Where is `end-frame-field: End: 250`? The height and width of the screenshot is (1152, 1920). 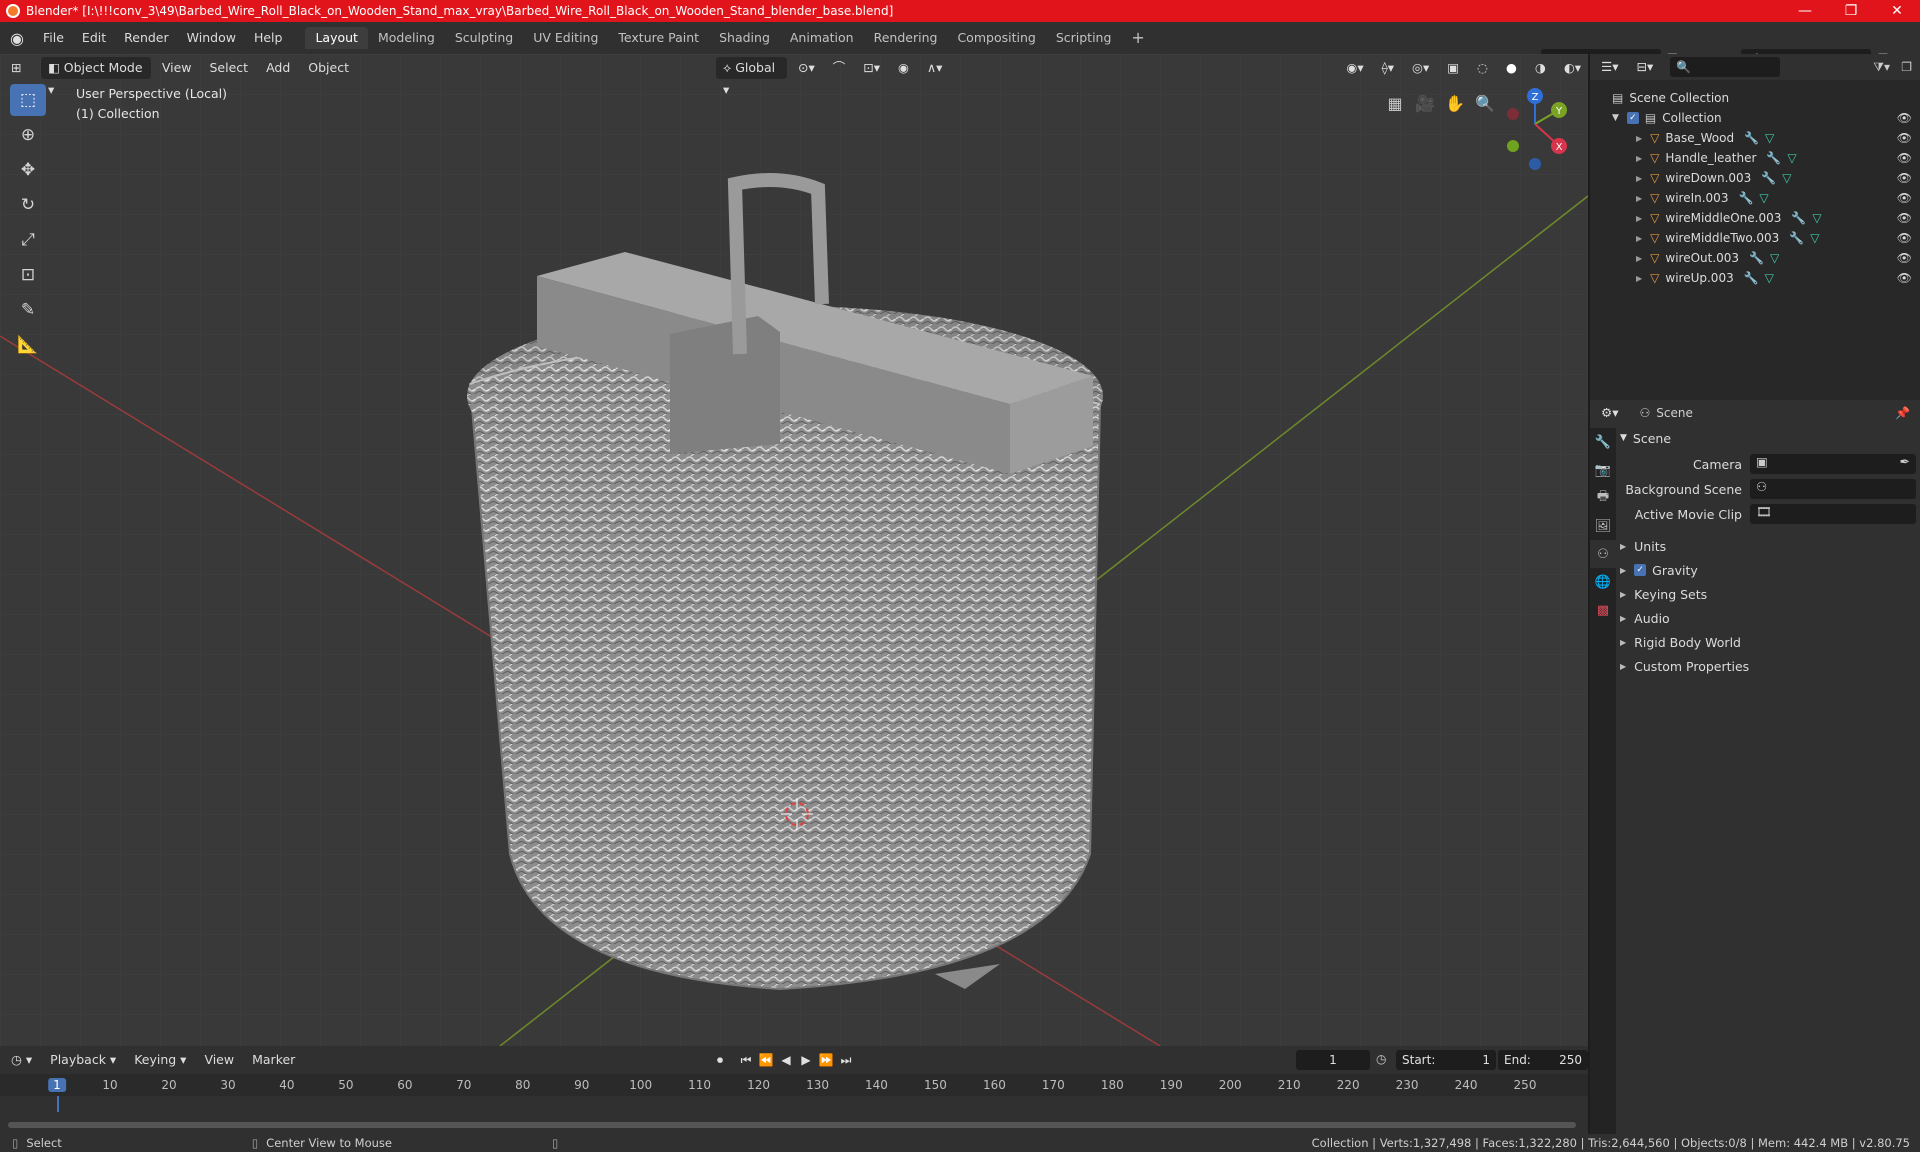
end-frame-field: End: 250 is located at coordinates (1543, 1060).